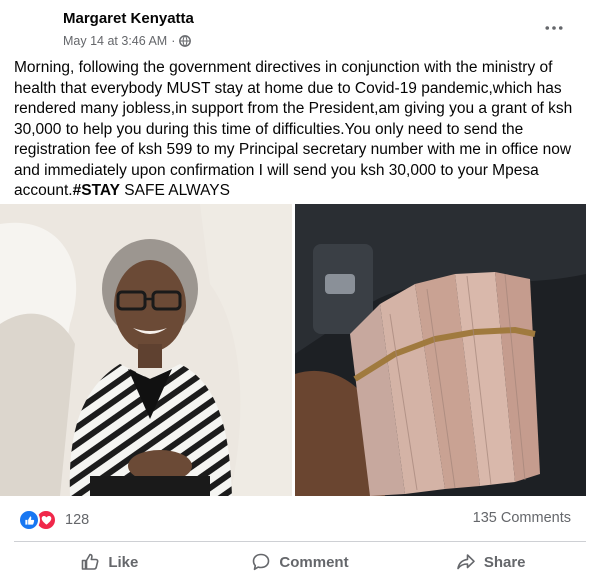  Describe the element at coordinates (77, 520) in the screenshot. I see `reaction-count: 128` at that location.